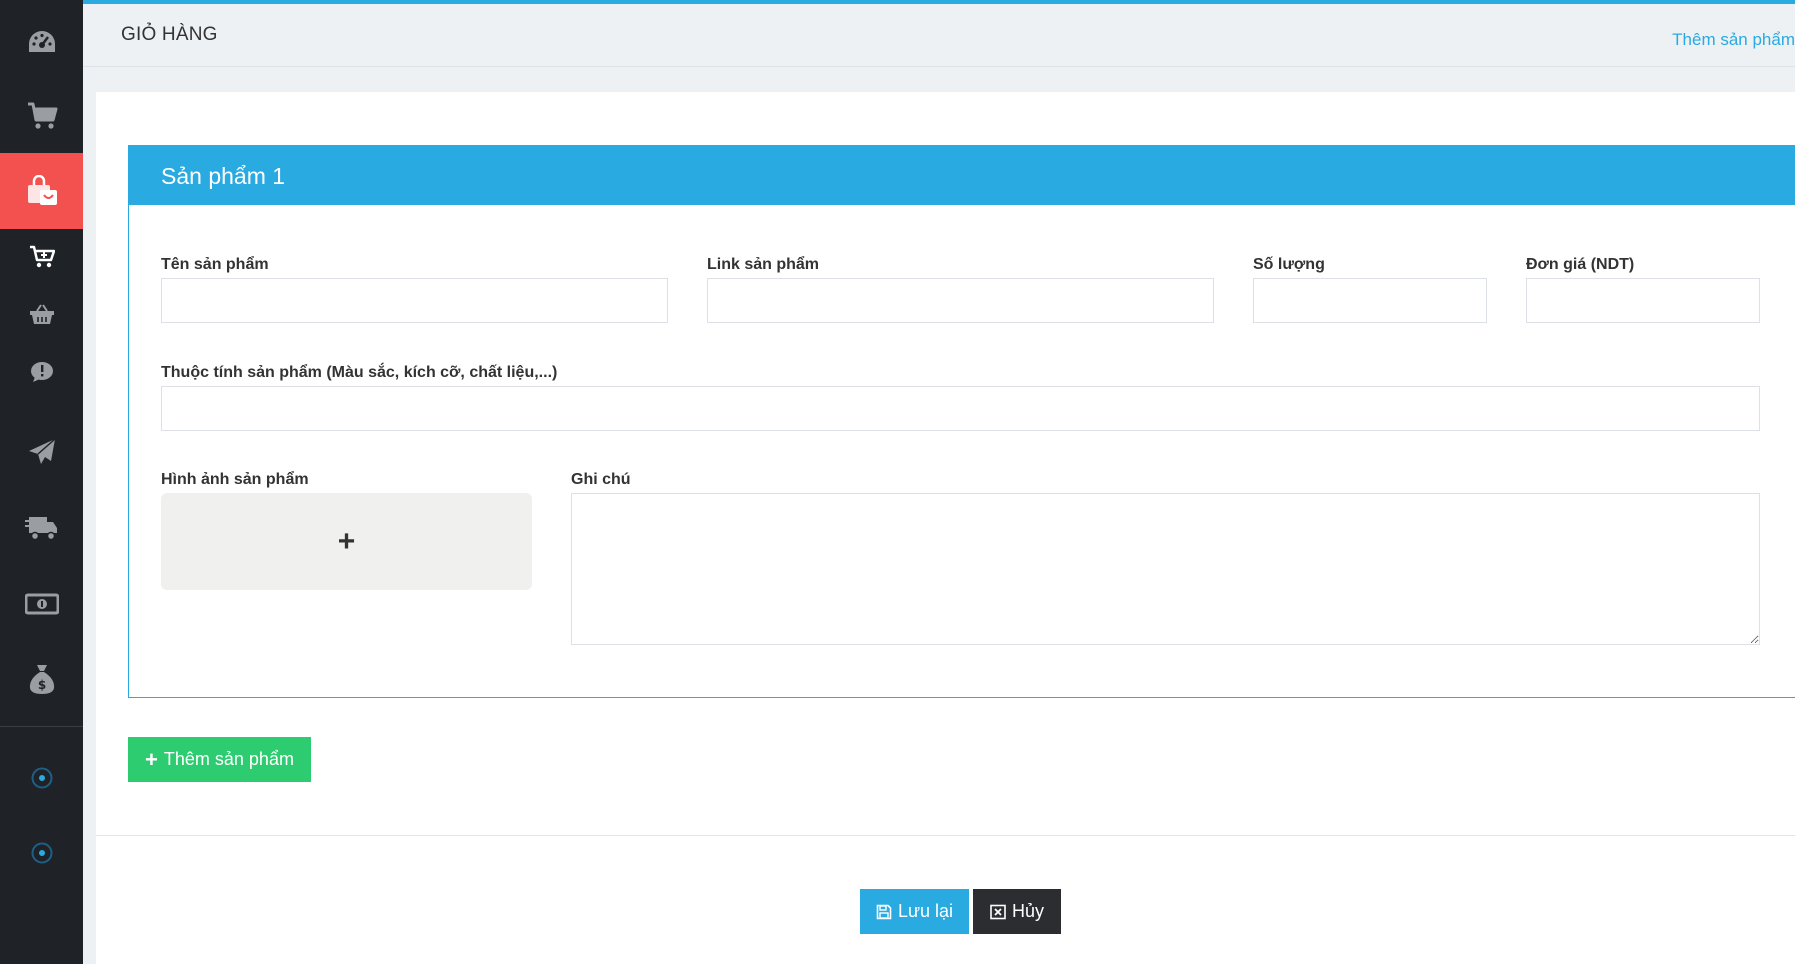 The height and width of the screenshot is (964, 1795). I want to click on cart-plus-icon, so click(42, 256).